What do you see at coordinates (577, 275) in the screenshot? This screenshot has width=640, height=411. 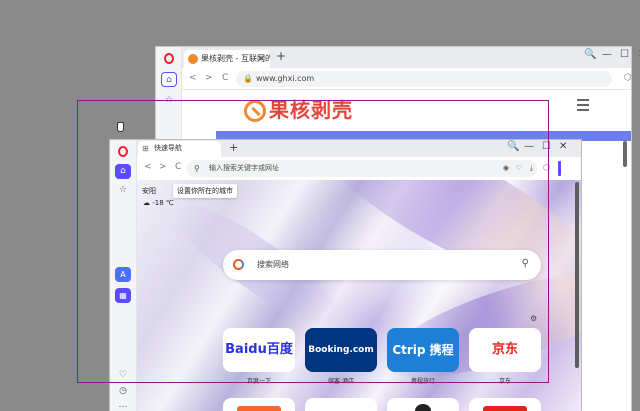 I see `front-scrollbar` at bounding box center [577, 275].